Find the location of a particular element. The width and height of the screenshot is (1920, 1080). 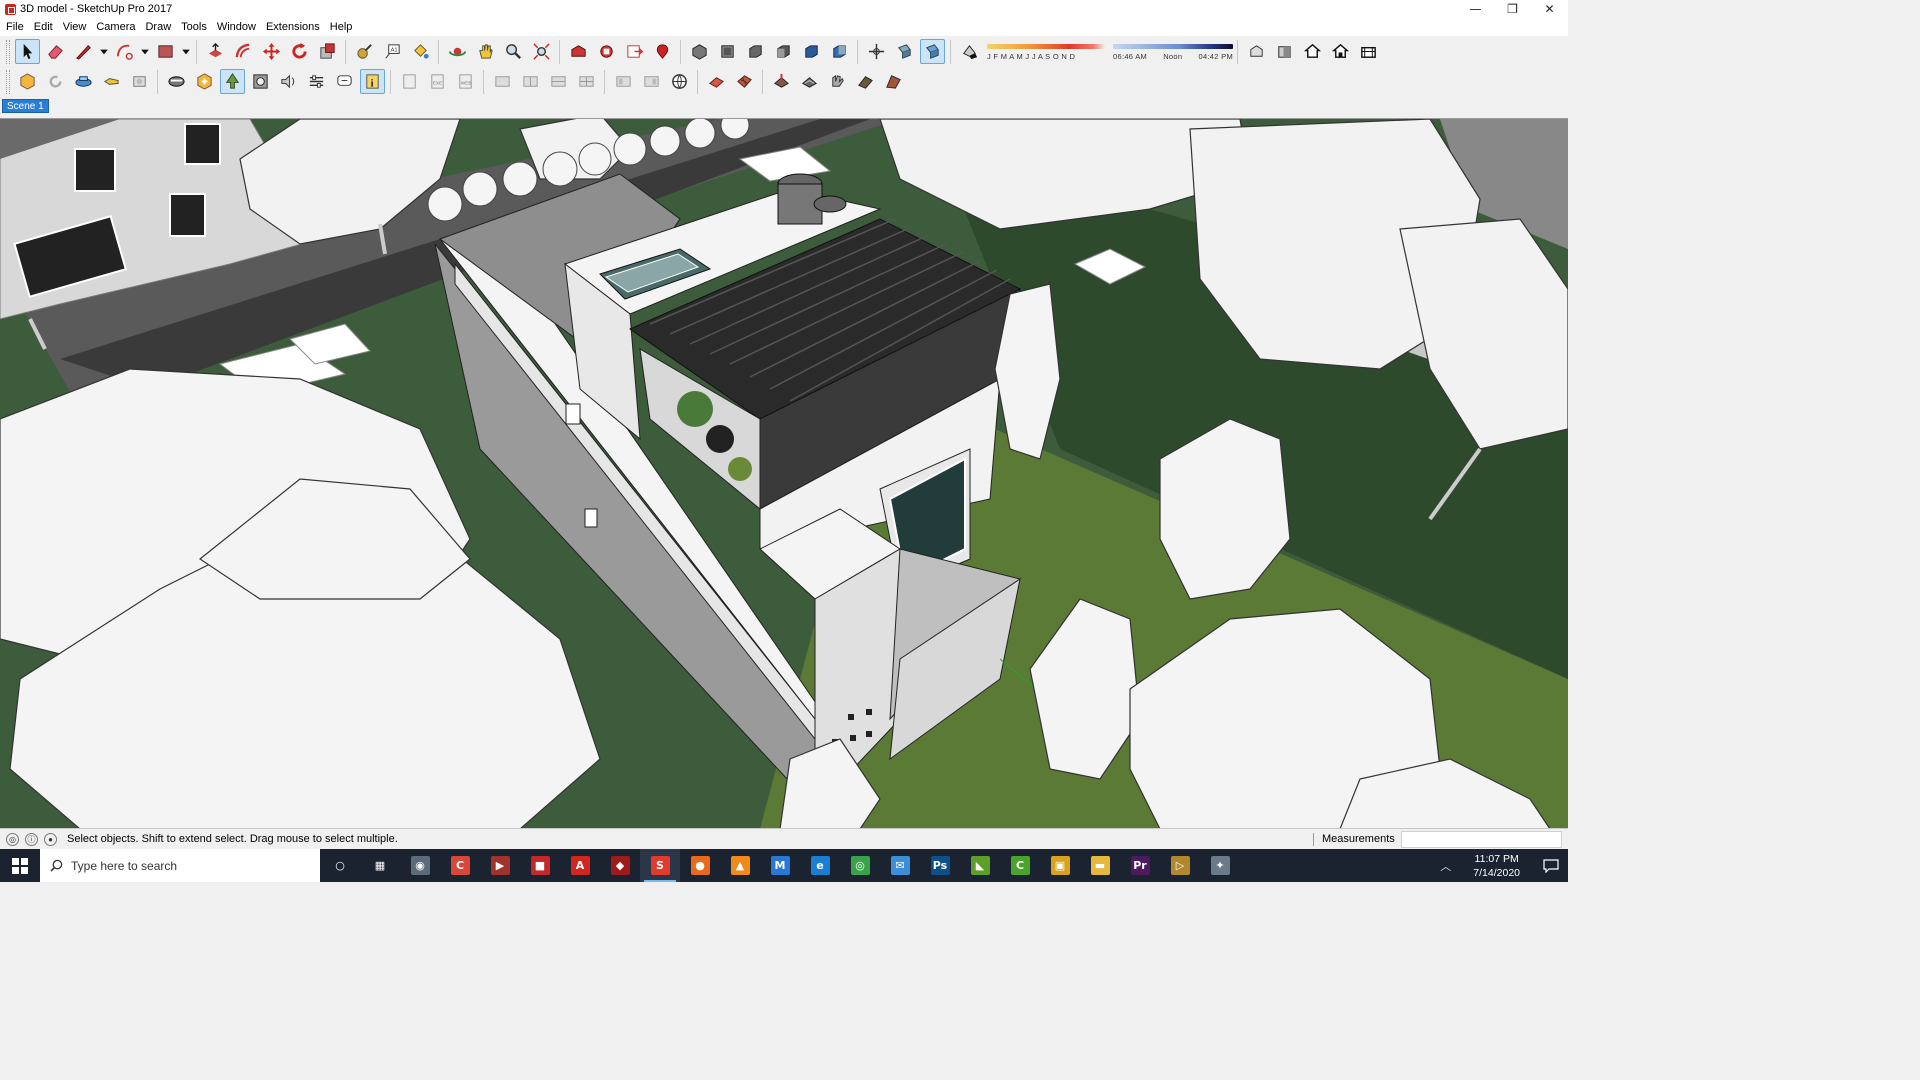

taskbar-app-button: ✦ is located at coordinates (1220, 865).